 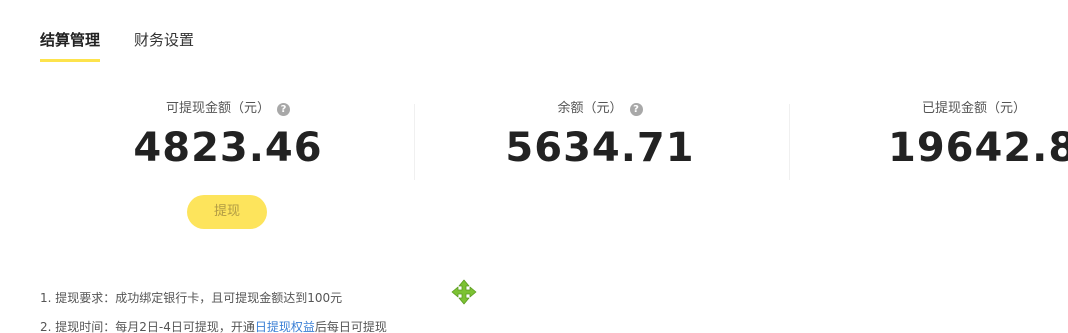 I want to click on daily-withdraw-rights-link: 日提现权益, so click(x=285, y=326).